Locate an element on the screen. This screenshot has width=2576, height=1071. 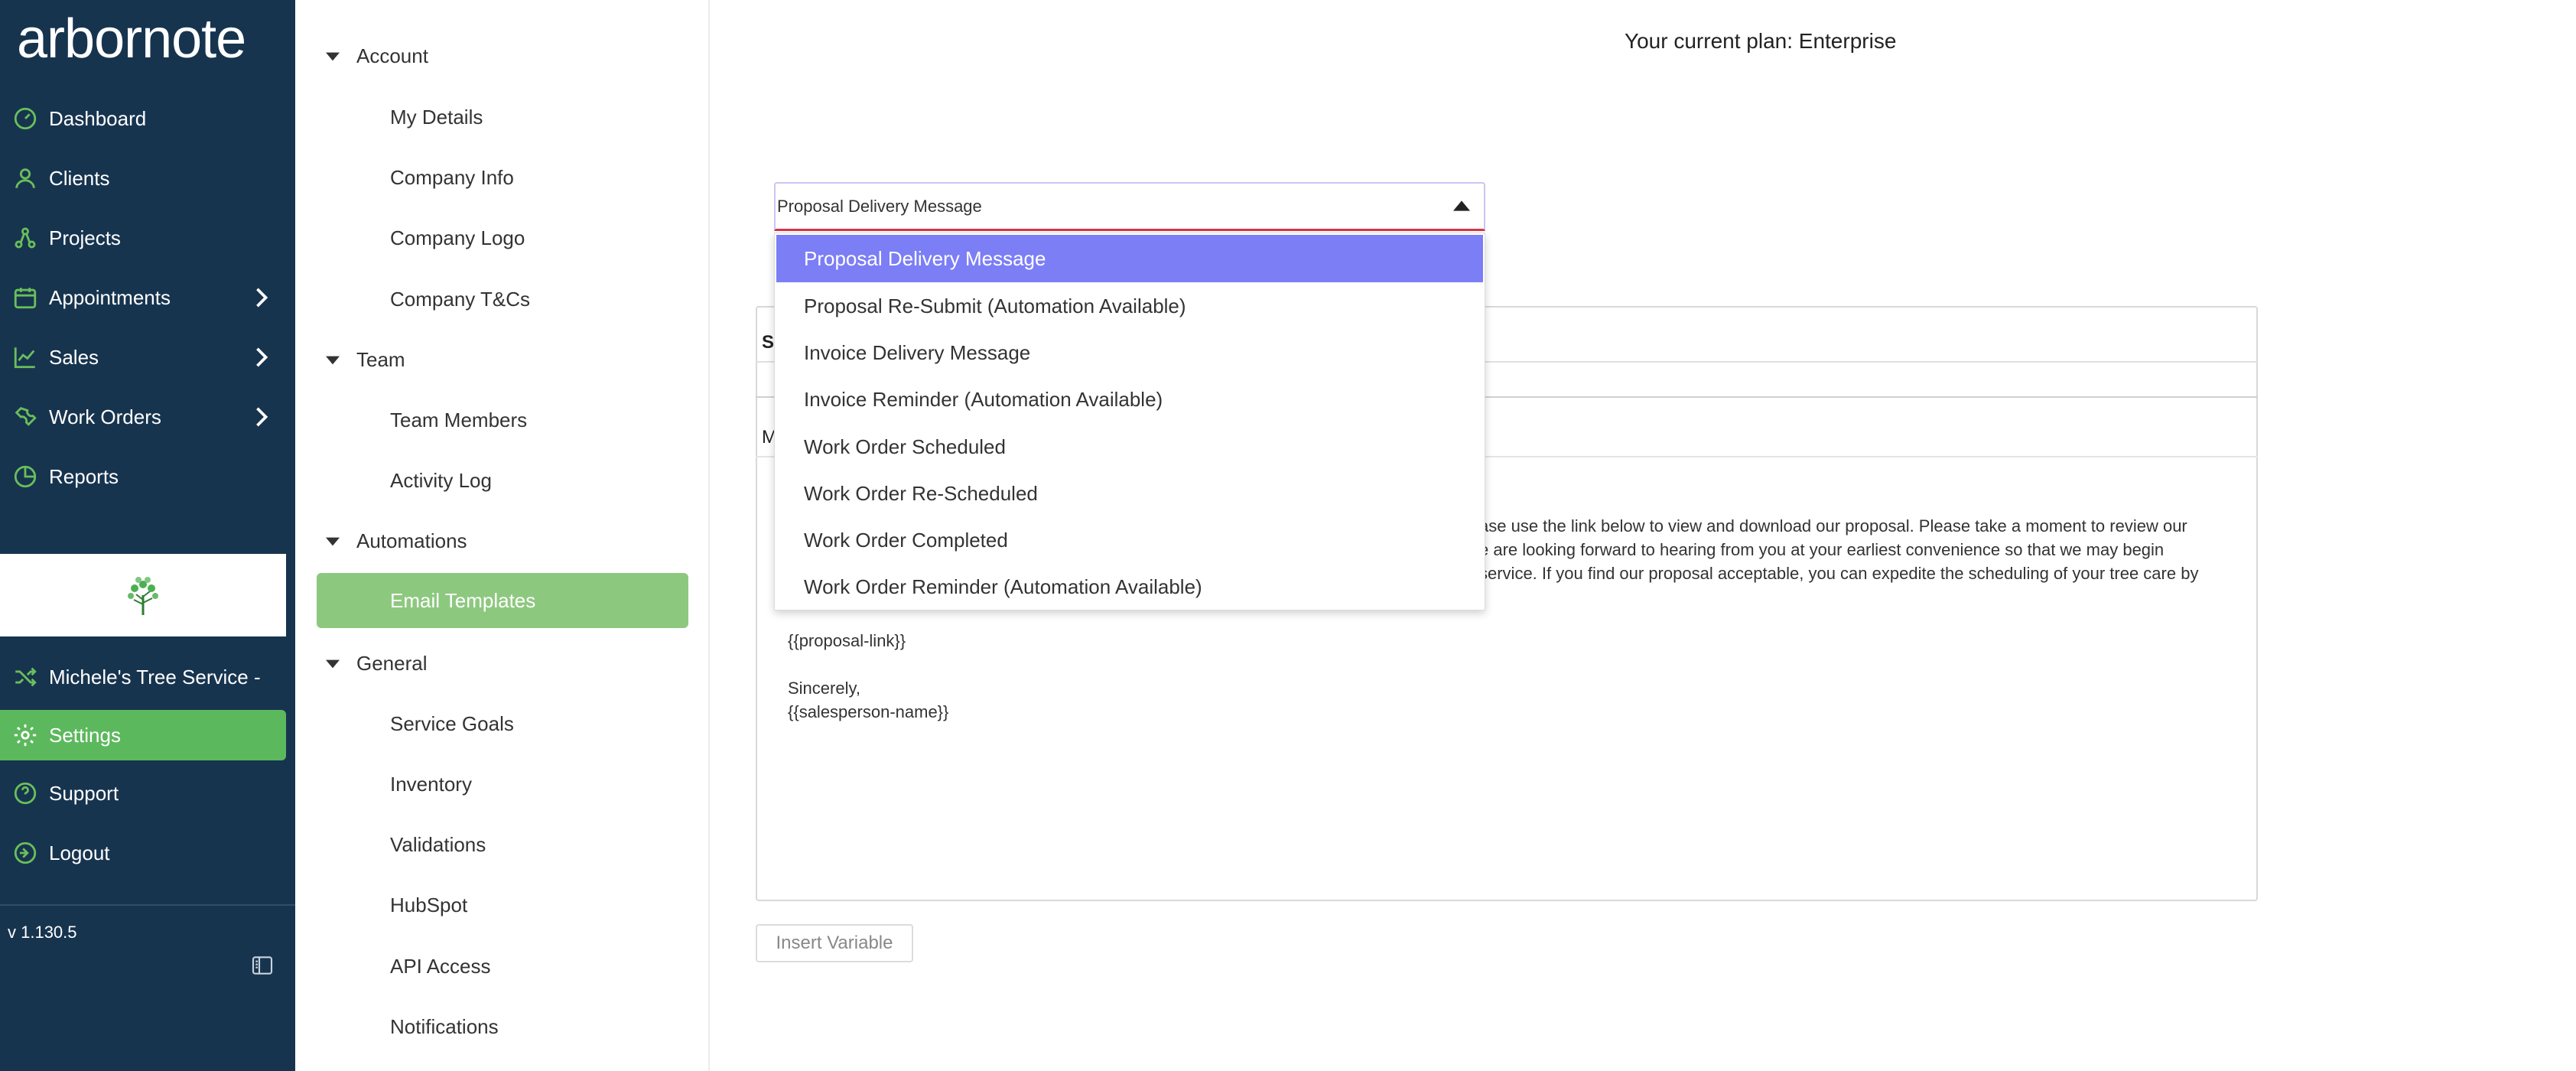
sidebar-item-label: Work Orders is located at coordinates (105, 416).